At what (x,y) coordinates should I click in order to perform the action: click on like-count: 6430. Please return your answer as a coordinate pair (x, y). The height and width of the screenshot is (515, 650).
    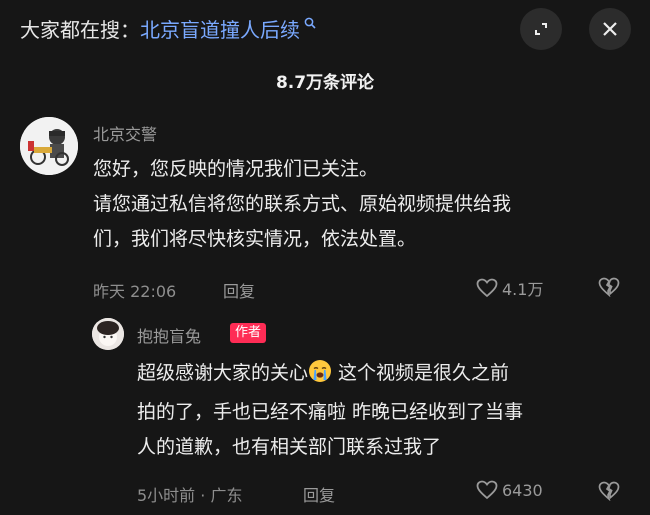
    Looking at the image, I should click on (522, 490).